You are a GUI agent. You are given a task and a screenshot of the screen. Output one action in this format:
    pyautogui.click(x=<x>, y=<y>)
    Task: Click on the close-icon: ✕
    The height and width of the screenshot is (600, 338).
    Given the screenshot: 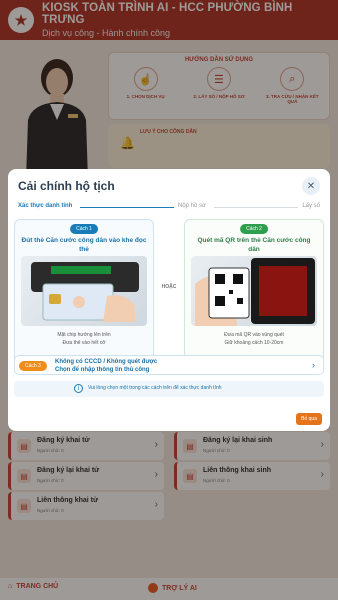 What is the action you would take?
    pyautogui.click(x=311, y=186)
    